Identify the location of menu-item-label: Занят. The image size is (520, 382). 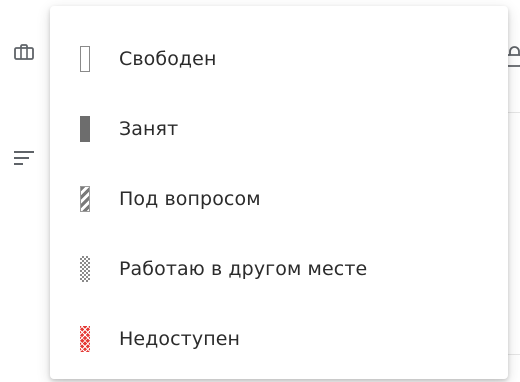
(149, 129).